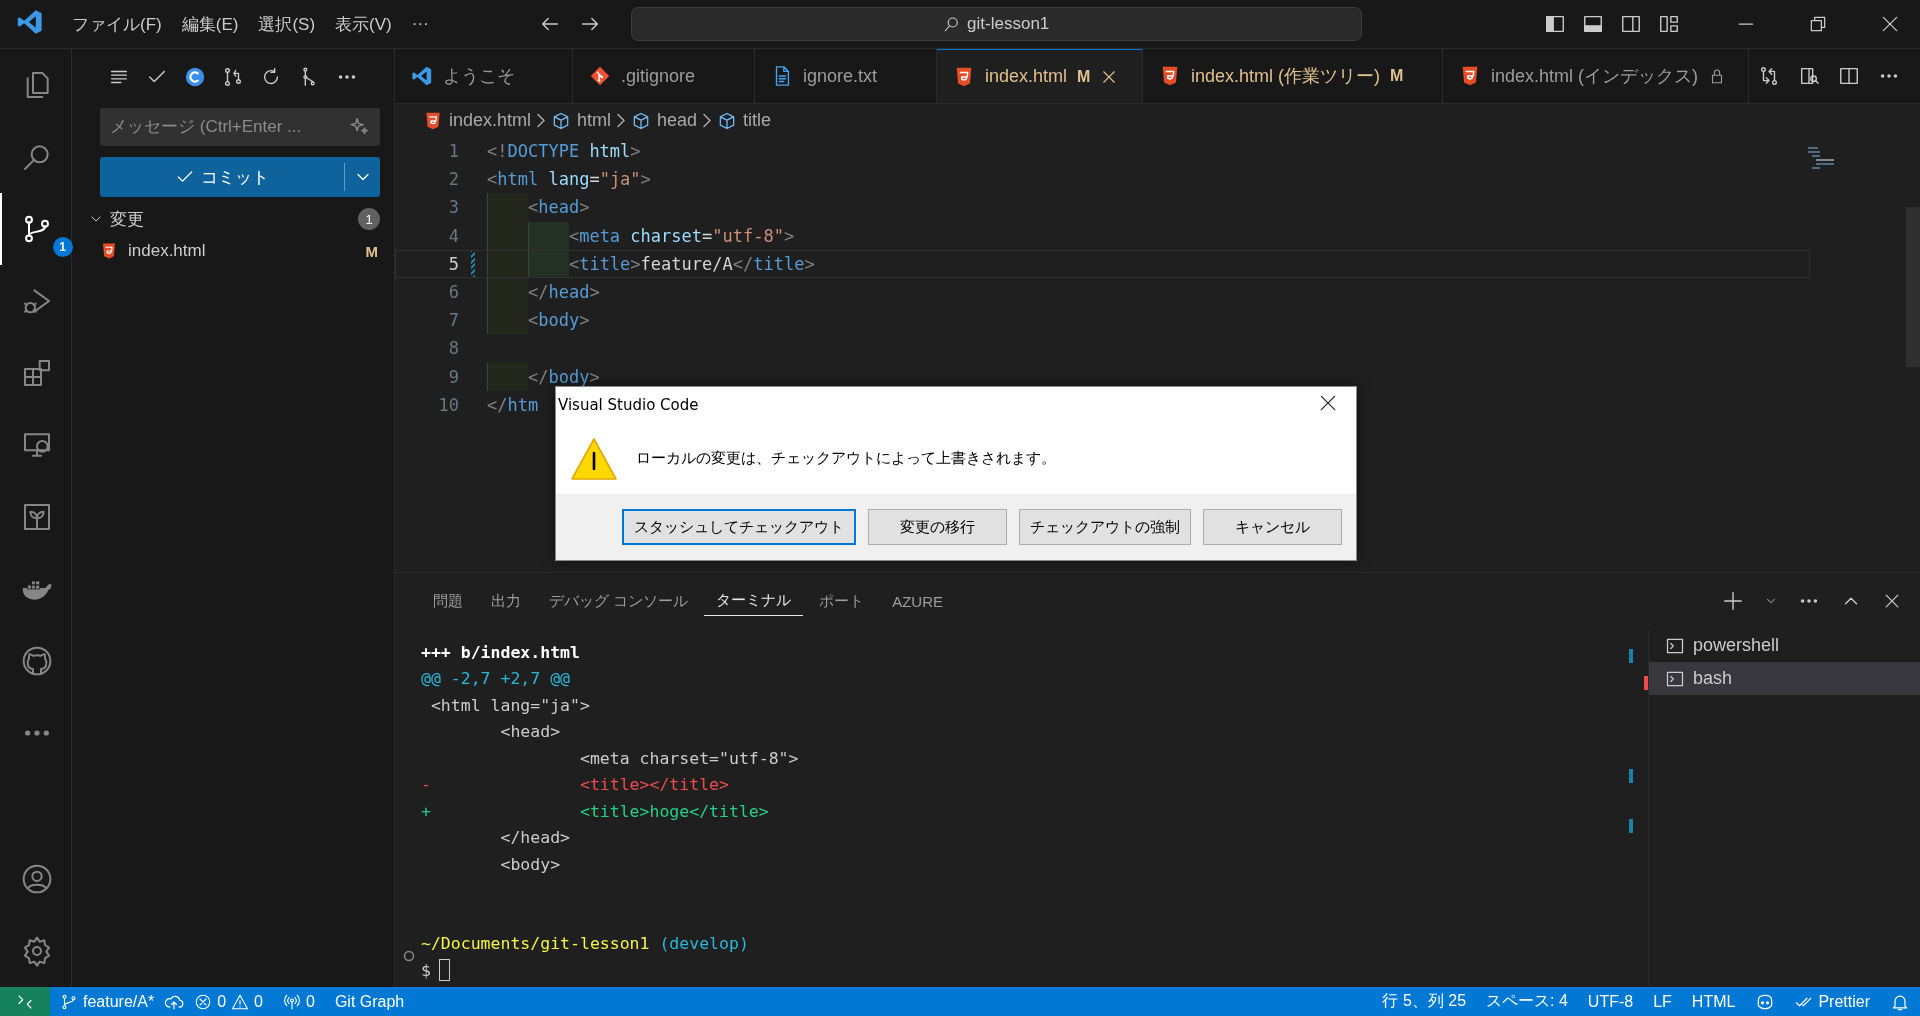  What do you see at coordinates (233, 76) in the screenshot?
I see `pull-request-icon` at bounding box center [233, 76].